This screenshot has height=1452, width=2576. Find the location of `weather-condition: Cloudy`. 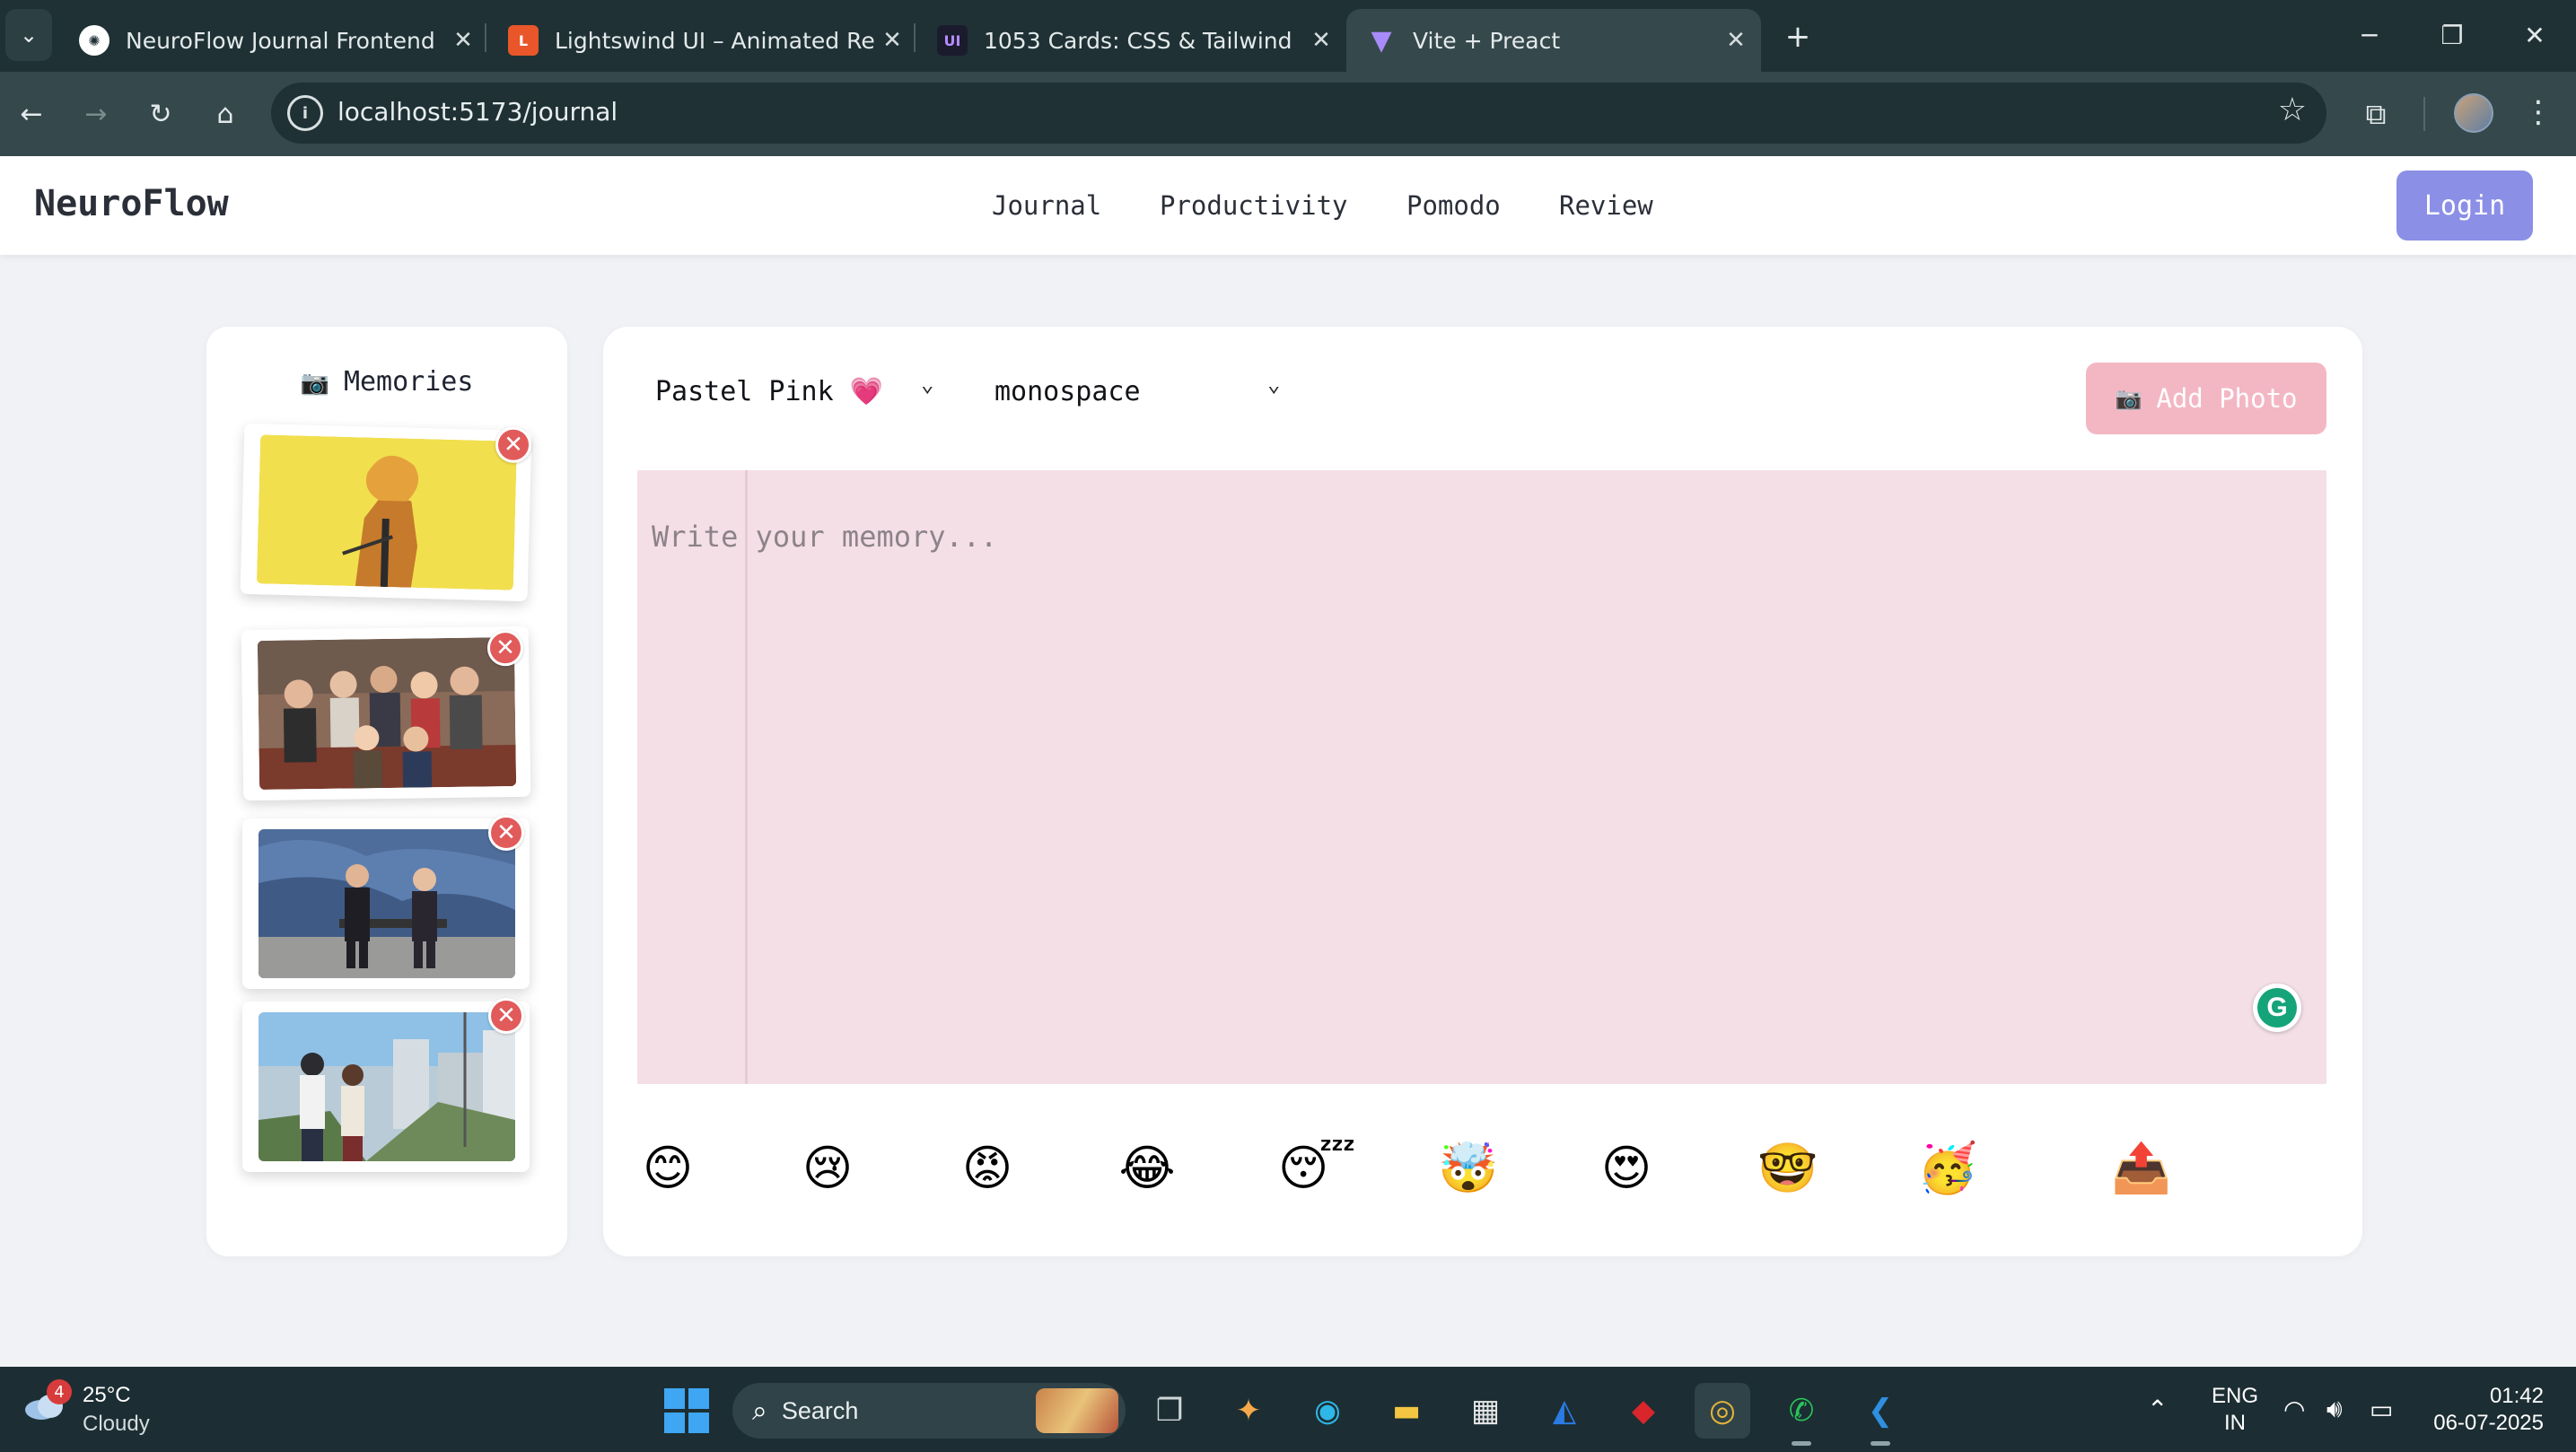

weather-condition: Cloudy is located at coordinates (116, 1425).